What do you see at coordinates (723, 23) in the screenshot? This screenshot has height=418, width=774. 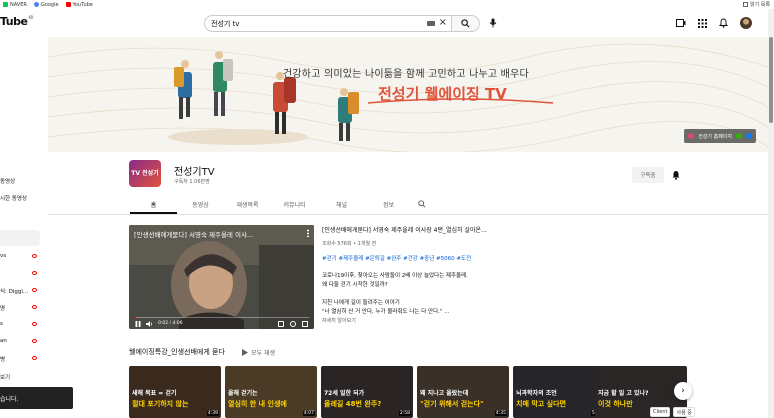 I see `notifications-bell-icon` at bounding box center [723, 23].